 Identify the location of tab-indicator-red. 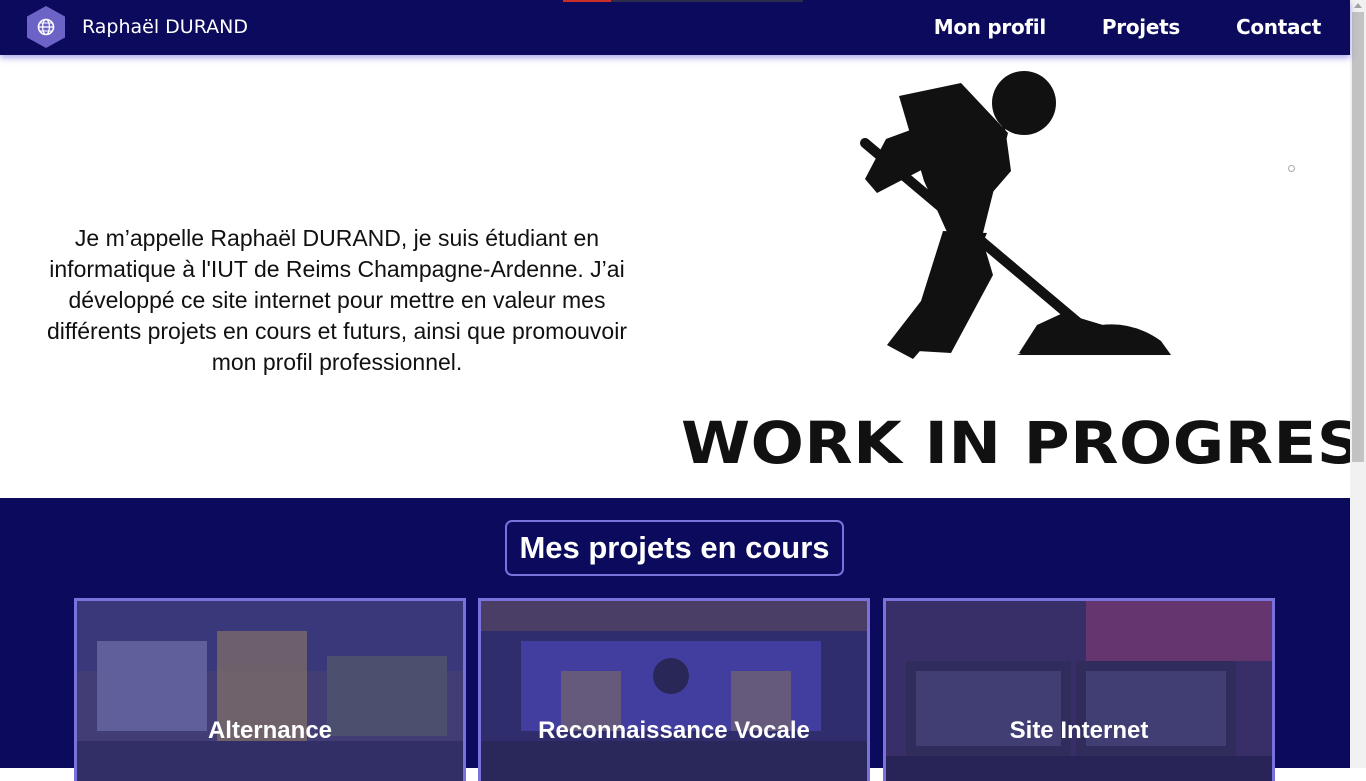
(587, 1).